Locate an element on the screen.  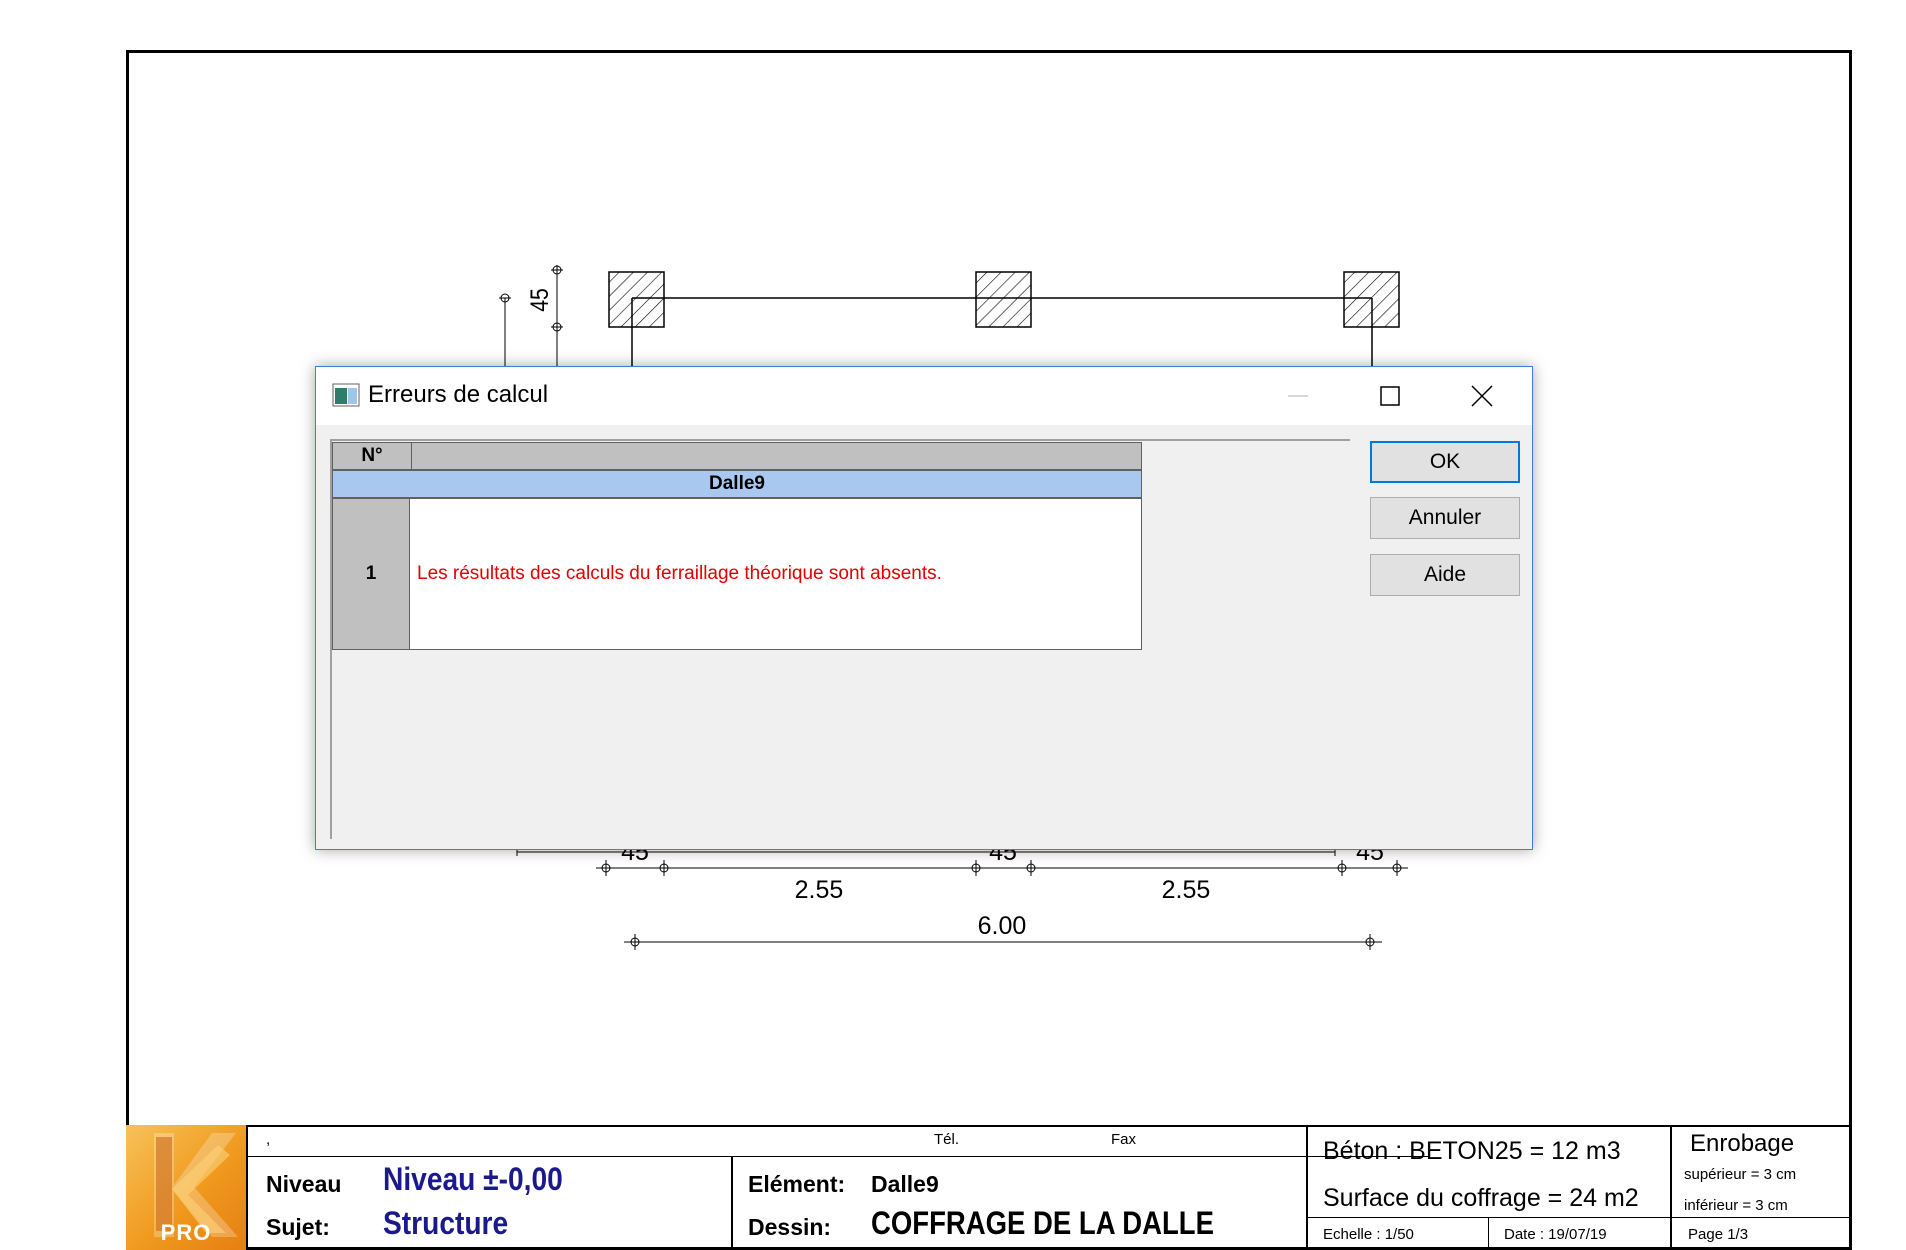
enrobage-inferieur: inférieur = 3 cm is located at coordinates (1736, 1205).